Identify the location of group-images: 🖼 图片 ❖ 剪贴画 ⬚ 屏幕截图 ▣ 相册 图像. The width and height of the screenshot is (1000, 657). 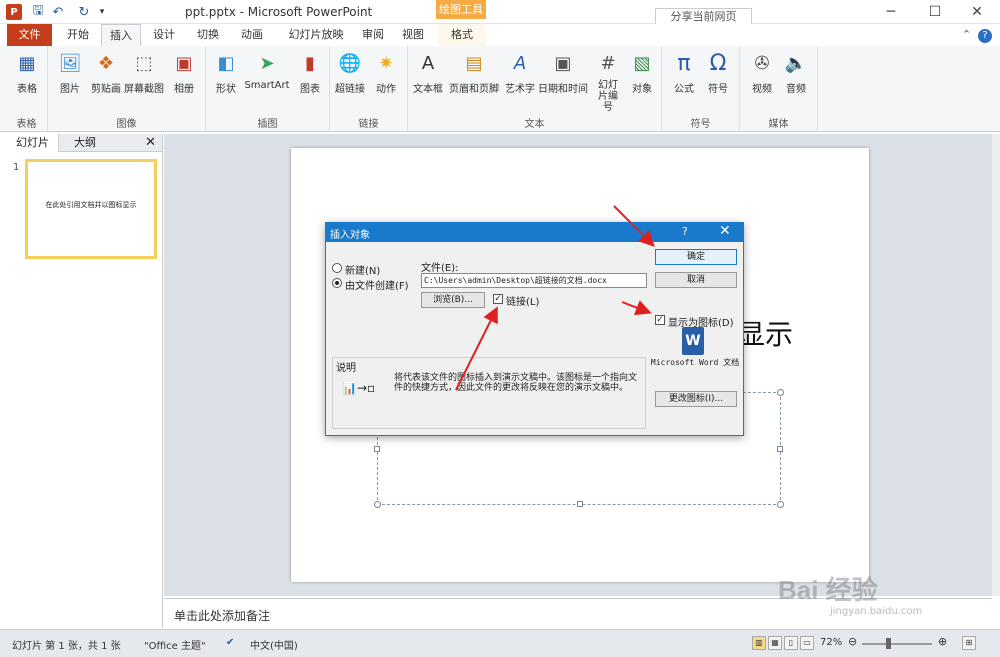
(127, 89).